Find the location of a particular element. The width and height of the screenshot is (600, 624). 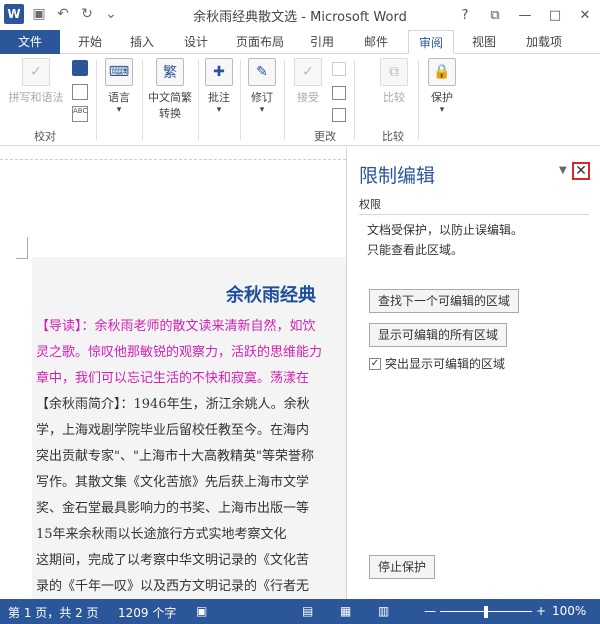

print-layout-icon: ▦ is located at coordinates (345, 611).